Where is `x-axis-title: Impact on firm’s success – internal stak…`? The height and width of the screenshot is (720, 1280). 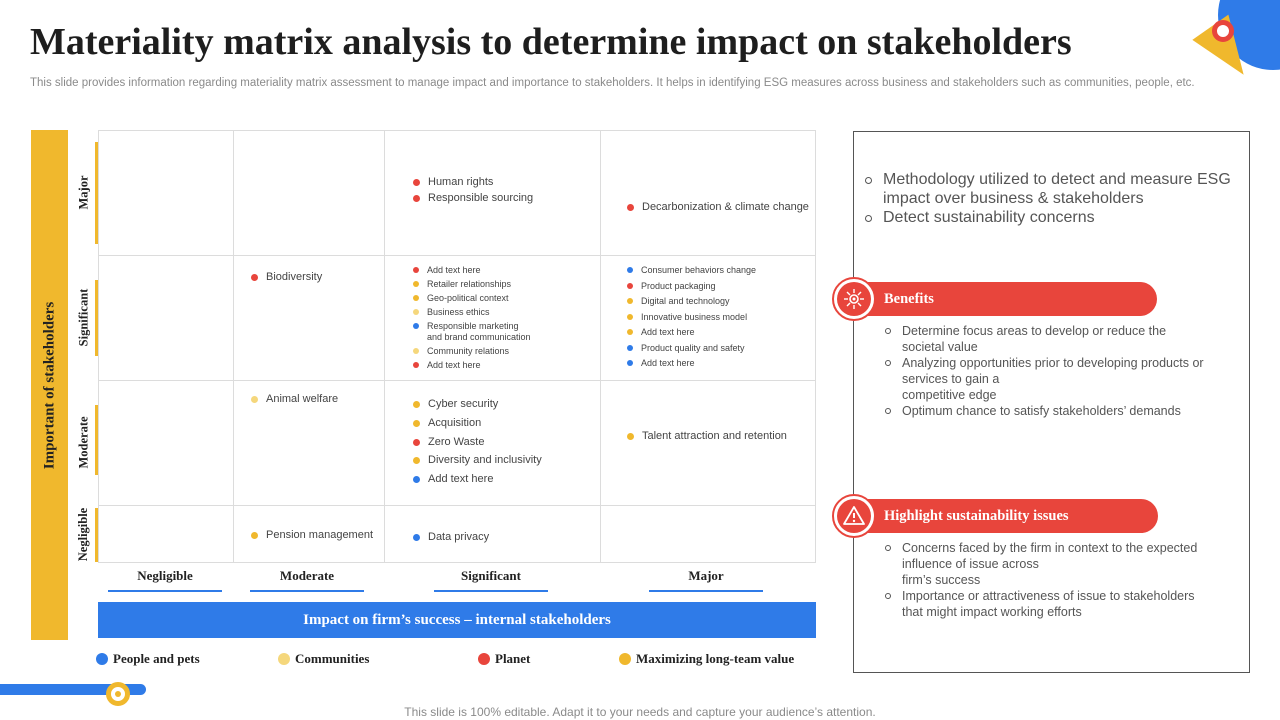 x-axis-title: Impact on firm’s success – internal stak… is located at coordinates (457, 620).